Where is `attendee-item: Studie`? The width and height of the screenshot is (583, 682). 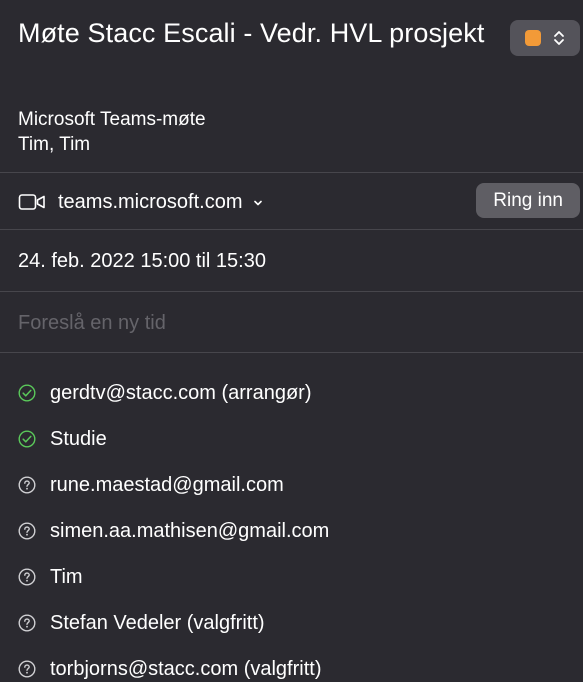
attendee-item: Studie is located at coordinates (173, 439).